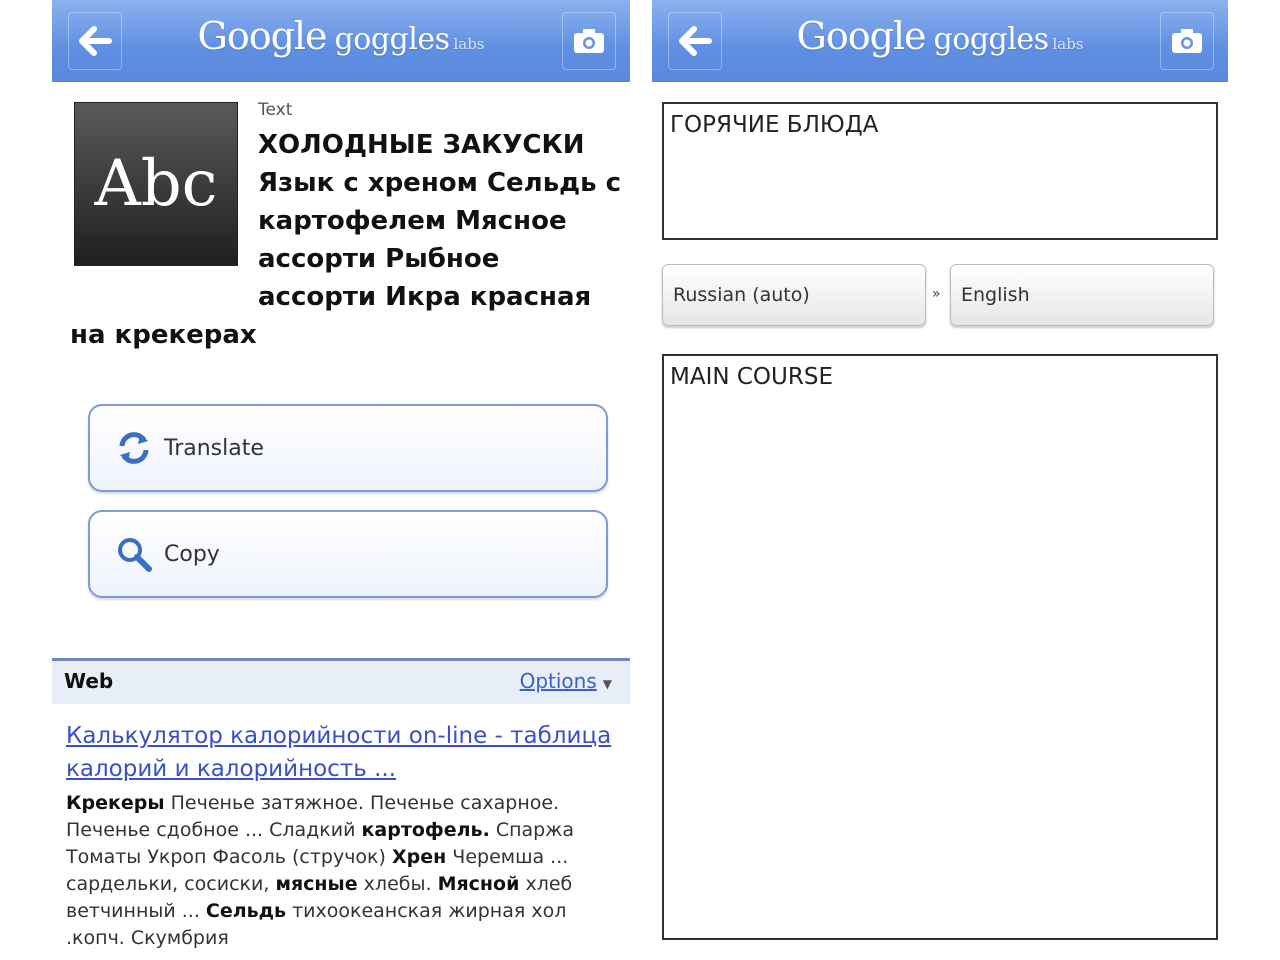 Image resolution: width=1280 pixels, height=960 pixels. I want to click on snippet-part: Хрен, so click(419, 857).